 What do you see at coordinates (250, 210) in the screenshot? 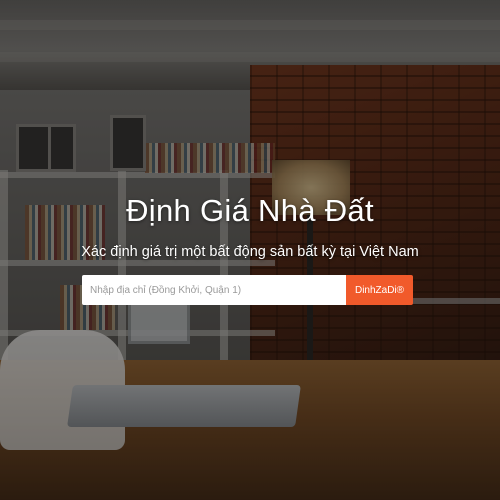
I see `page-title: Định Giá Nhà Đất` at bounding box center [250, 210].